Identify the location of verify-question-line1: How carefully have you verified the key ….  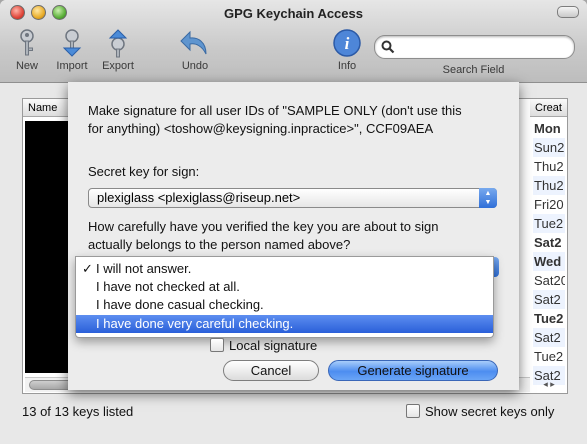
(263, 226).